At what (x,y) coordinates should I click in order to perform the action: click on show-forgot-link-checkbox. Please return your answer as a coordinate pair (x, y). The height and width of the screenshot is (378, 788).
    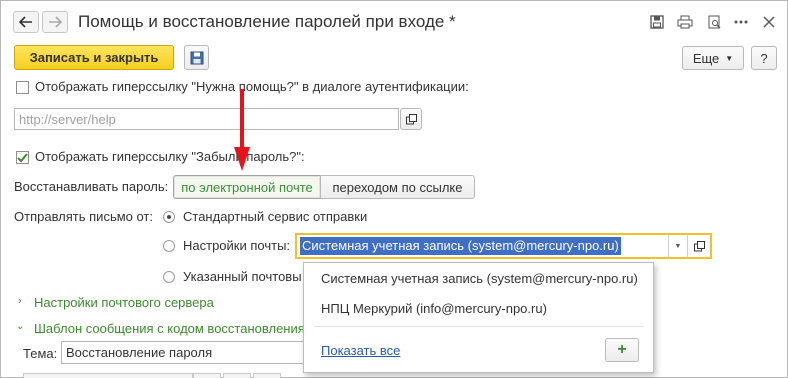
    Looking at the image, I should click on (22, 157).